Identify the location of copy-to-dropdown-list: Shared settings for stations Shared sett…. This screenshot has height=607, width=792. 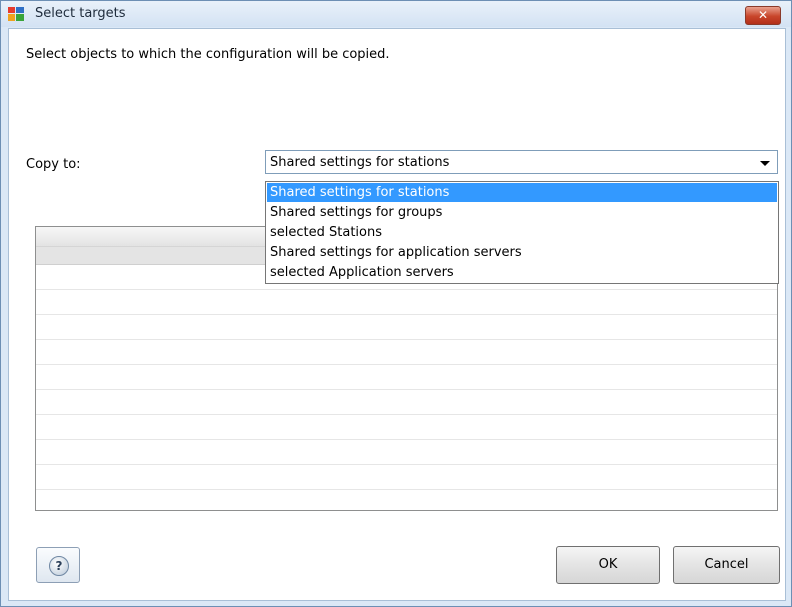
(522, 232).